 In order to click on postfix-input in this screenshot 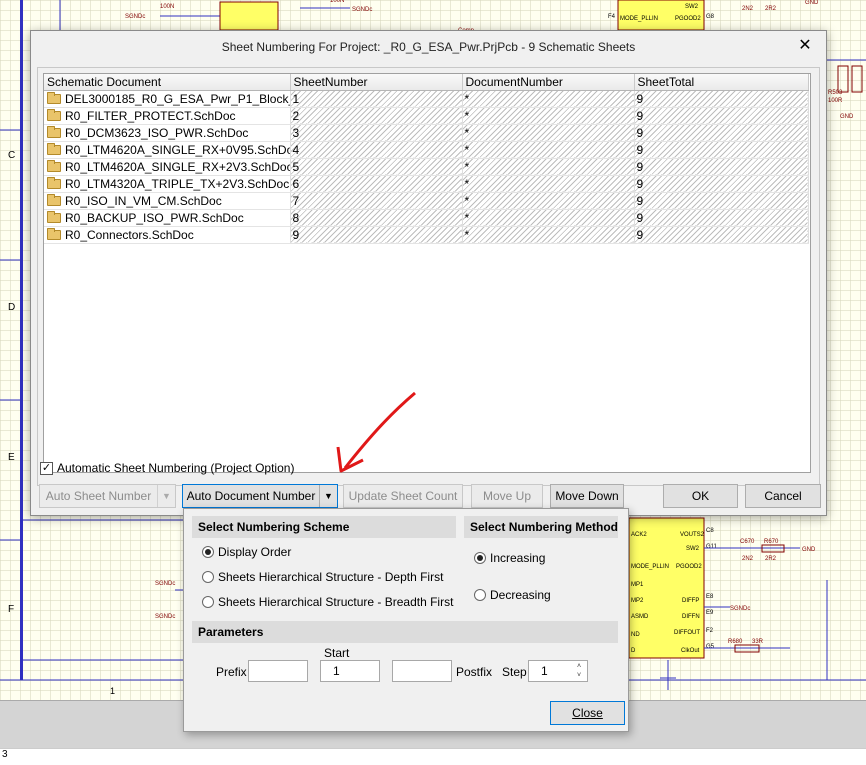, I will do `click(422, 671)`.